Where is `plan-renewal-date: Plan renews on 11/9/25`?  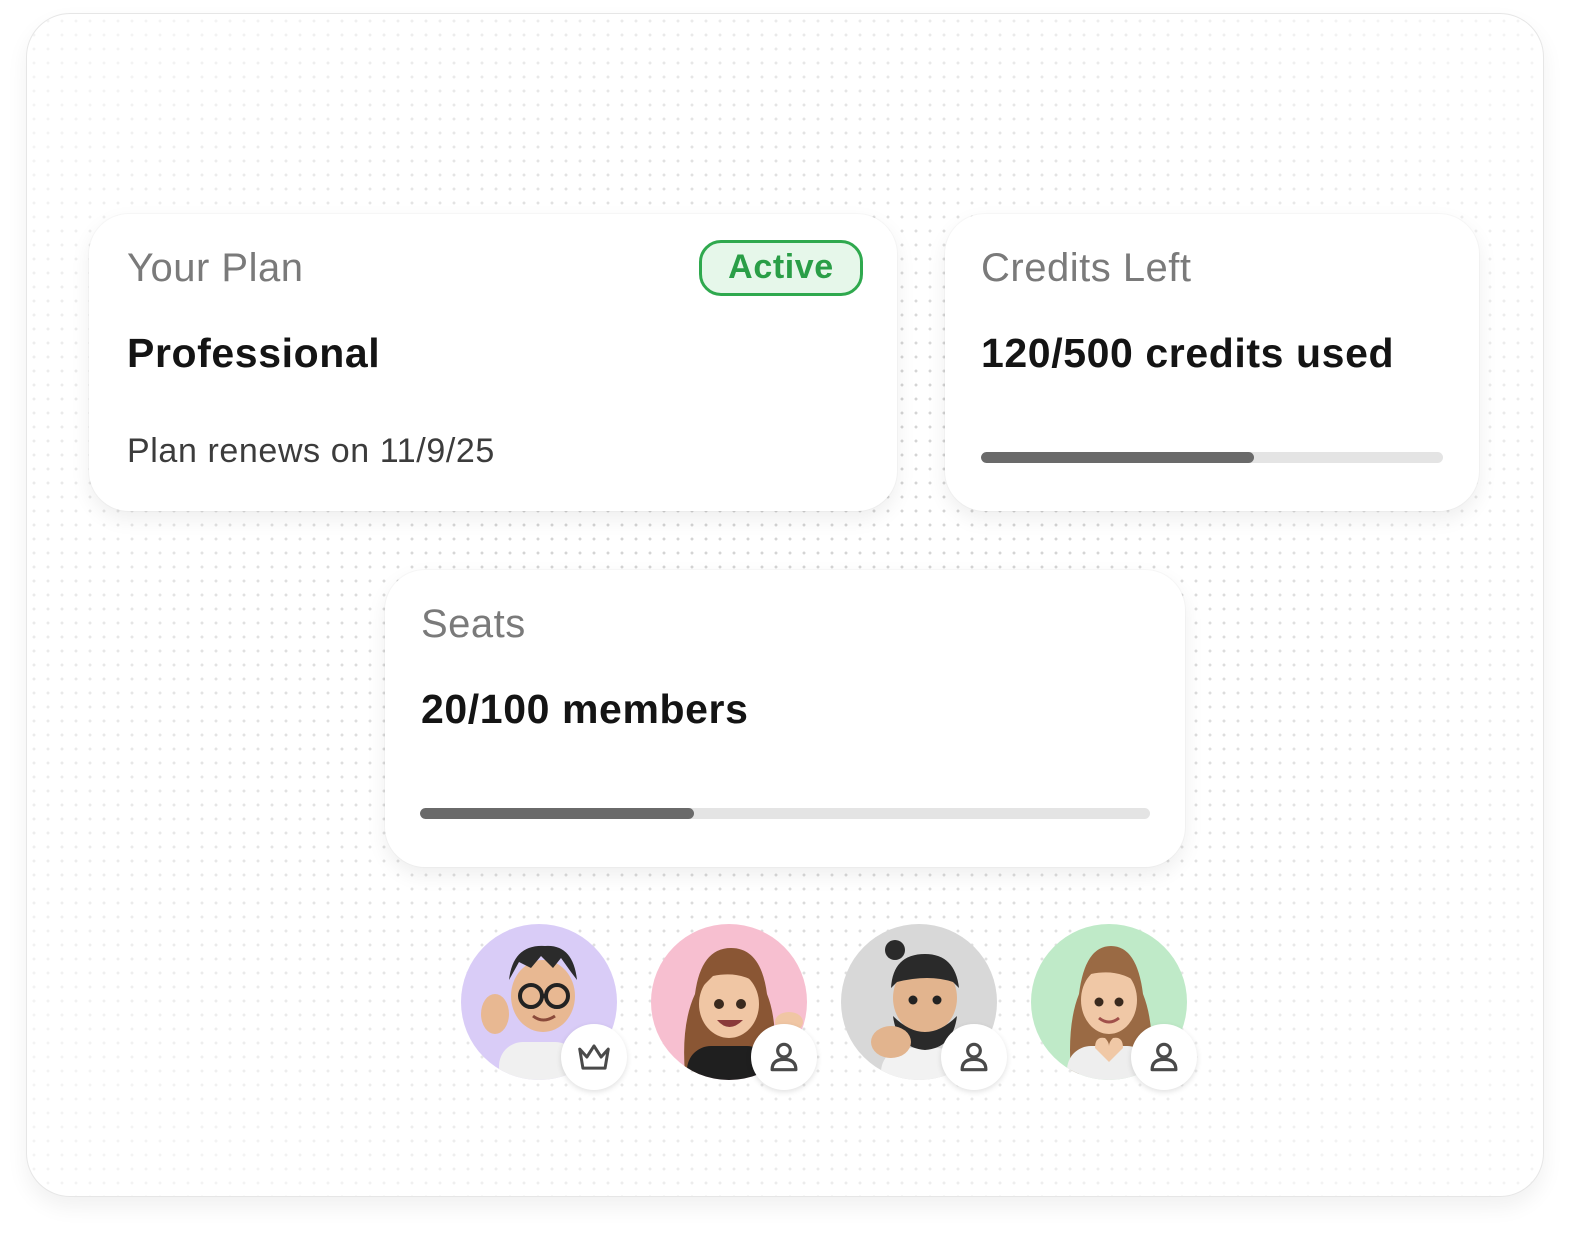
plan-renewal-date: Plan renews on 11/9/25 is located at coordinates (311, 451).